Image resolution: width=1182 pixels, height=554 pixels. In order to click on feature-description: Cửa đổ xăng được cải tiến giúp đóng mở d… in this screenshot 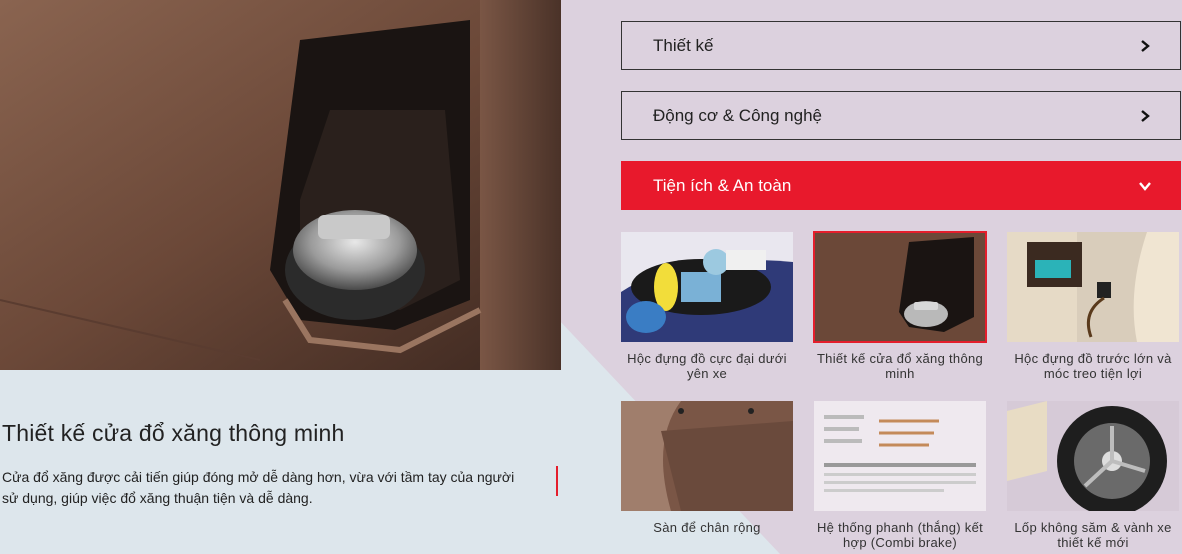, I will do `click(258, 487)`.